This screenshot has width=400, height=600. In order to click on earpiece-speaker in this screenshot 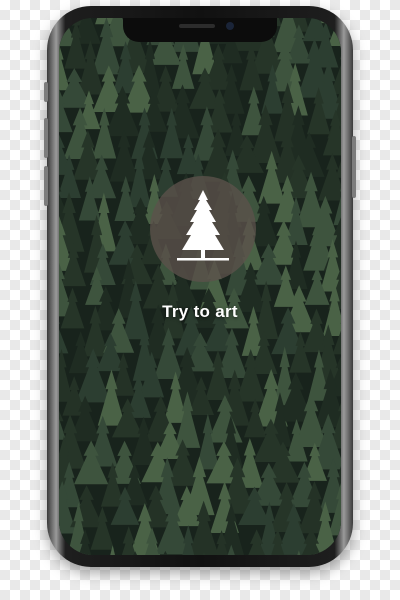, I will do `click(197, 26)`.